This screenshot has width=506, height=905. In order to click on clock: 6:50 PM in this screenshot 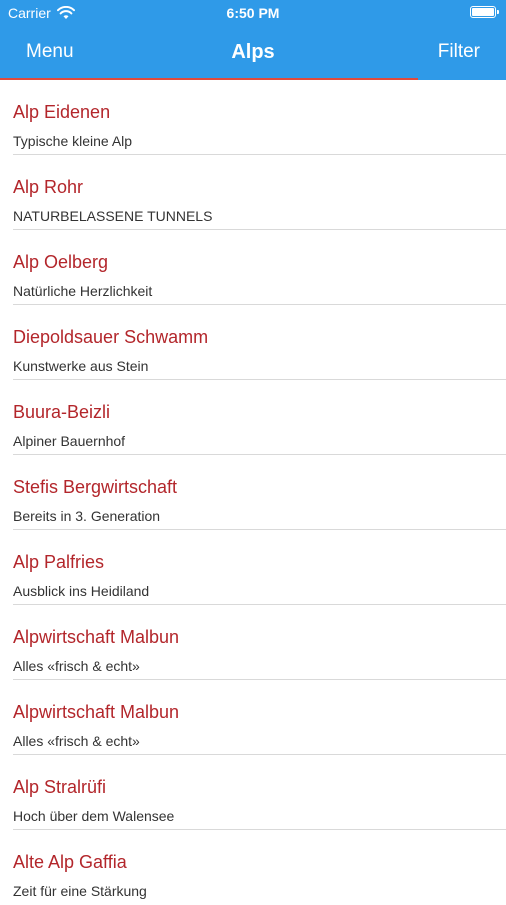, I will do `click(253, 13)`.